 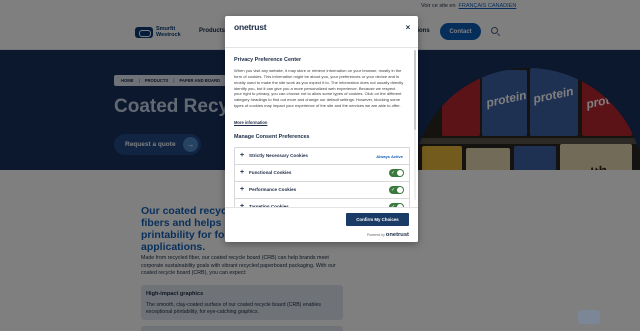 What do you see at coordinates (273, 189) in the screenshot?
I see `consent-label: Performance Cookies` at bounding box center [273, 189].